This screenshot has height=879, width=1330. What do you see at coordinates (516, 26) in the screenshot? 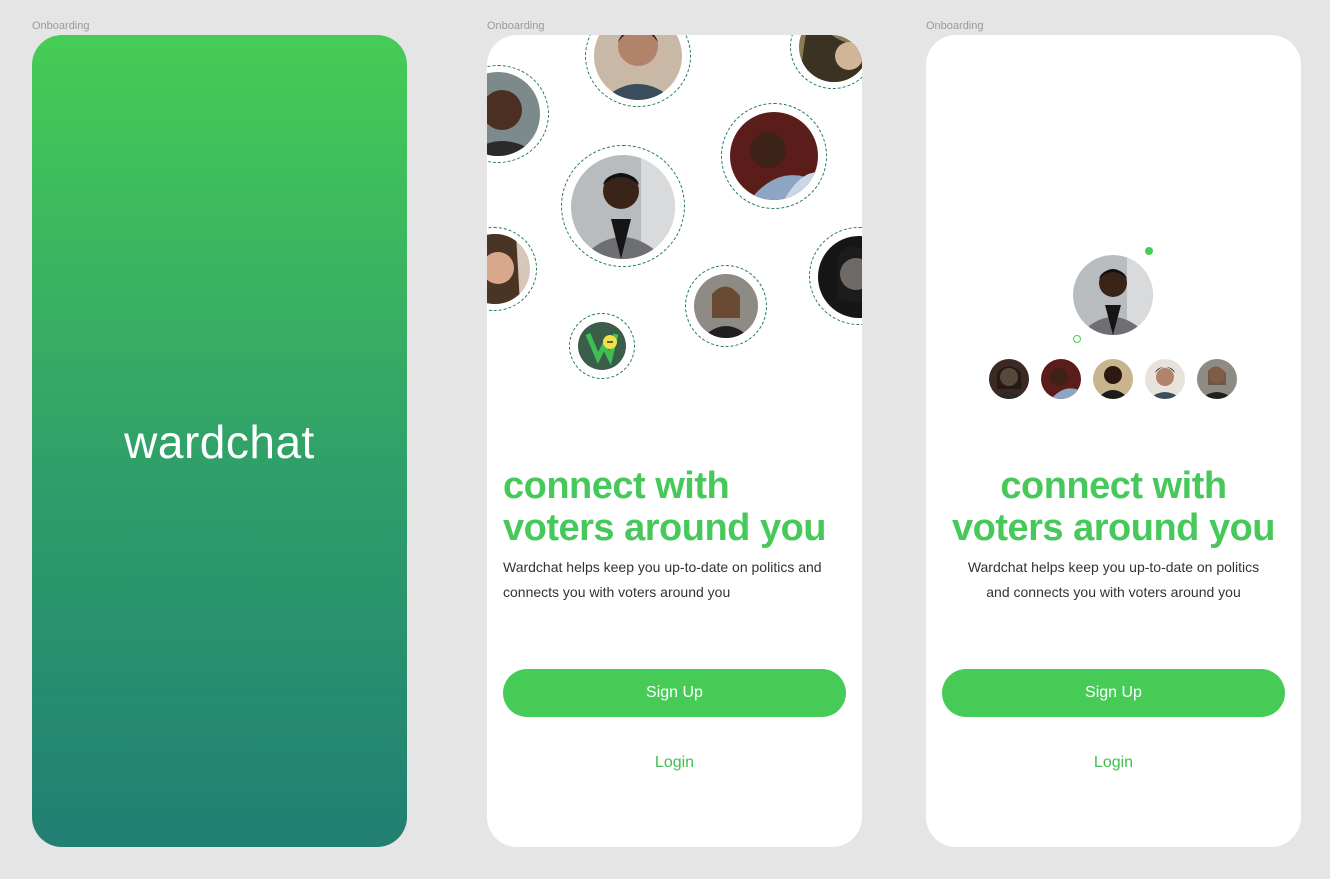
I see `frame-label-onboarding-1: Onboarding` at bounding box center [516, 26].